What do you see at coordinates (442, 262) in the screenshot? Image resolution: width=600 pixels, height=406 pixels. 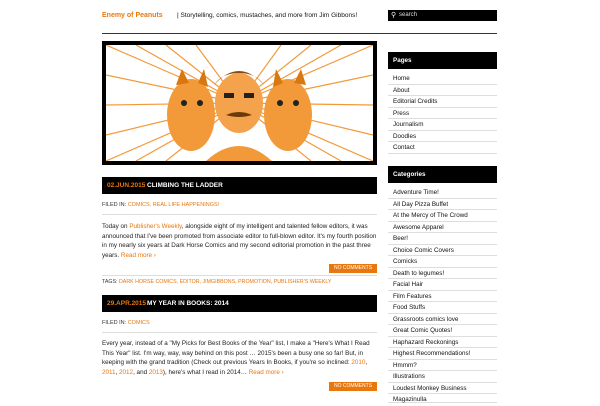 I see `sidebar-category-item: Comicks` at bounding box center [442, 262].